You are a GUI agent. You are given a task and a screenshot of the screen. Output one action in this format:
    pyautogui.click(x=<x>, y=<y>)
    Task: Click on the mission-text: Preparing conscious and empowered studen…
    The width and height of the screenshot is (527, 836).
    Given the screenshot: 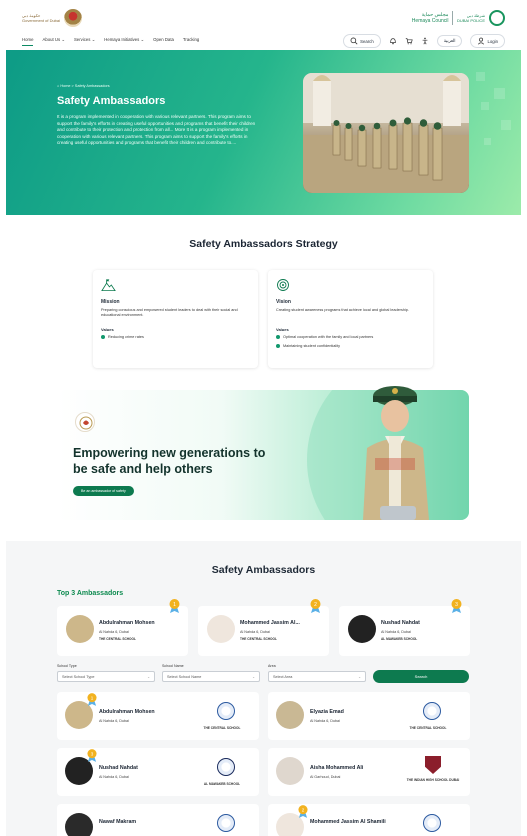 What is the action you would take?
    pyautogui.click(x=169, y=312)
    